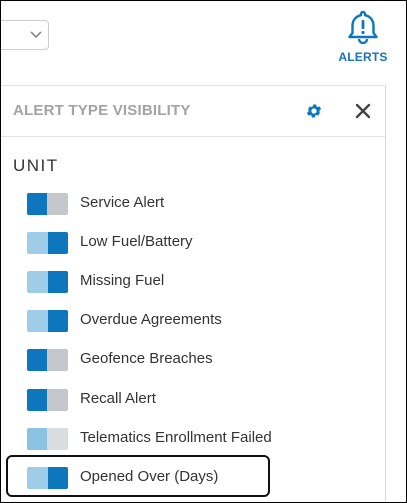 The image size is (407, 503). I want to click on alerts-button: ALERTS, so click(363, 45).